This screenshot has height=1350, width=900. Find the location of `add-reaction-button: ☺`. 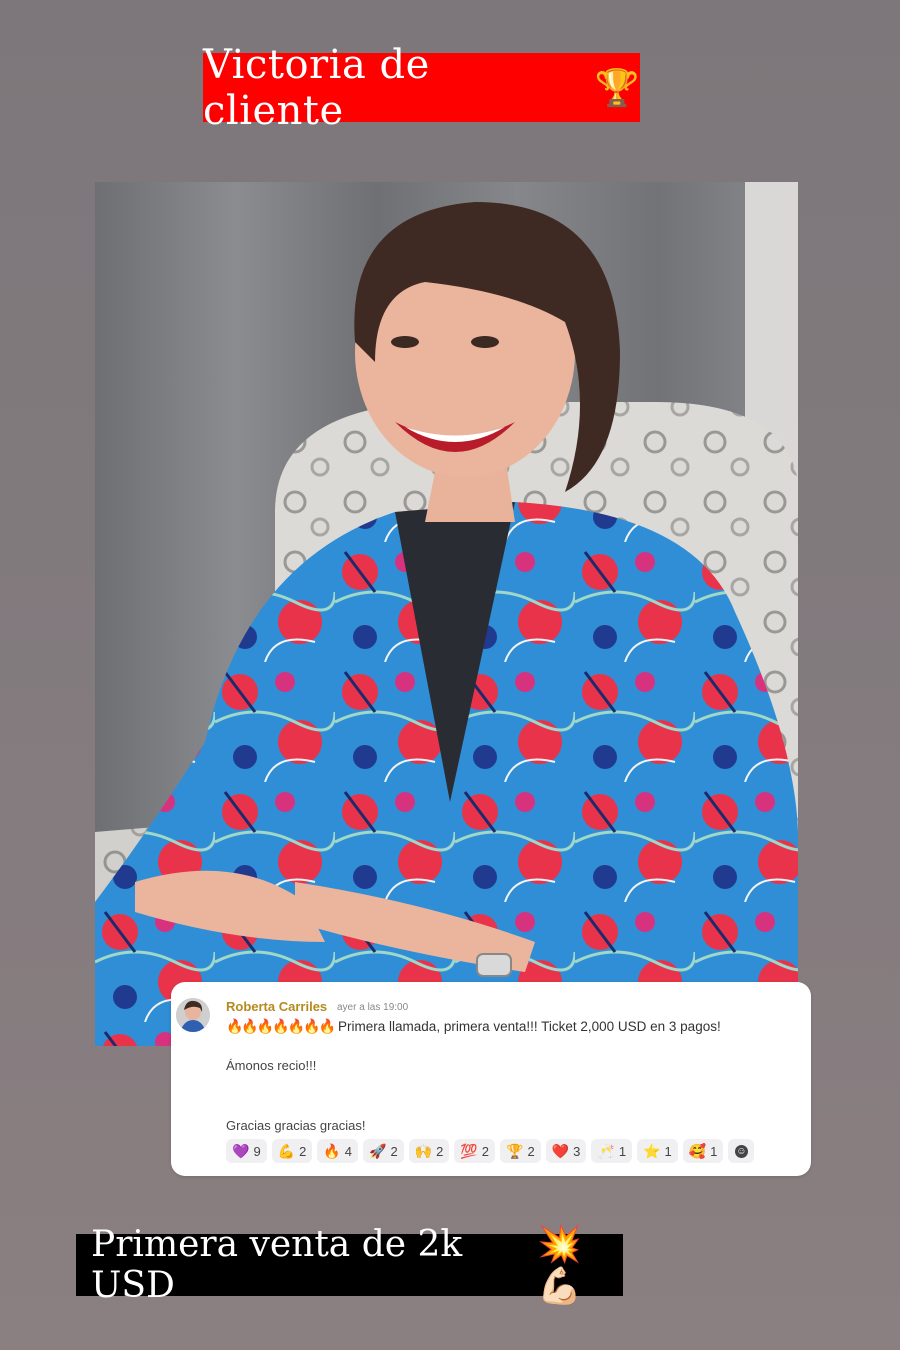

add-reaction-button: ☺ is located at coordinates (741, 1151).